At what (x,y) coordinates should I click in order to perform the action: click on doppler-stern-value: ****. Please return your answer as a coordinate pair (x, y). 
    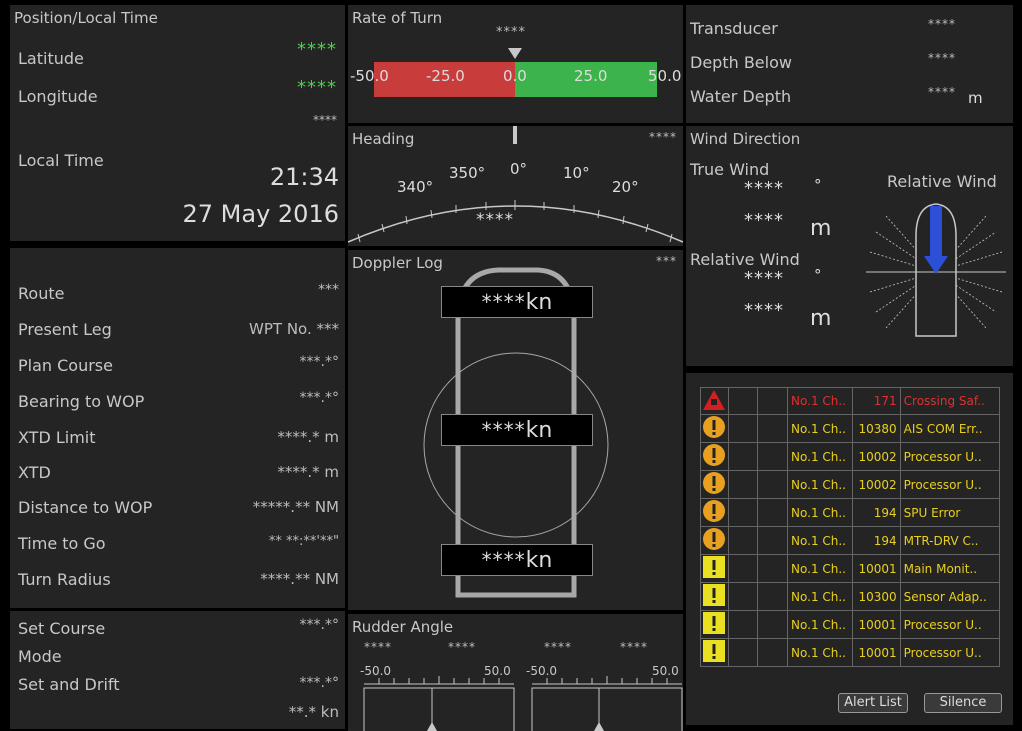
    Looking at the image, I should click on (503, 560).